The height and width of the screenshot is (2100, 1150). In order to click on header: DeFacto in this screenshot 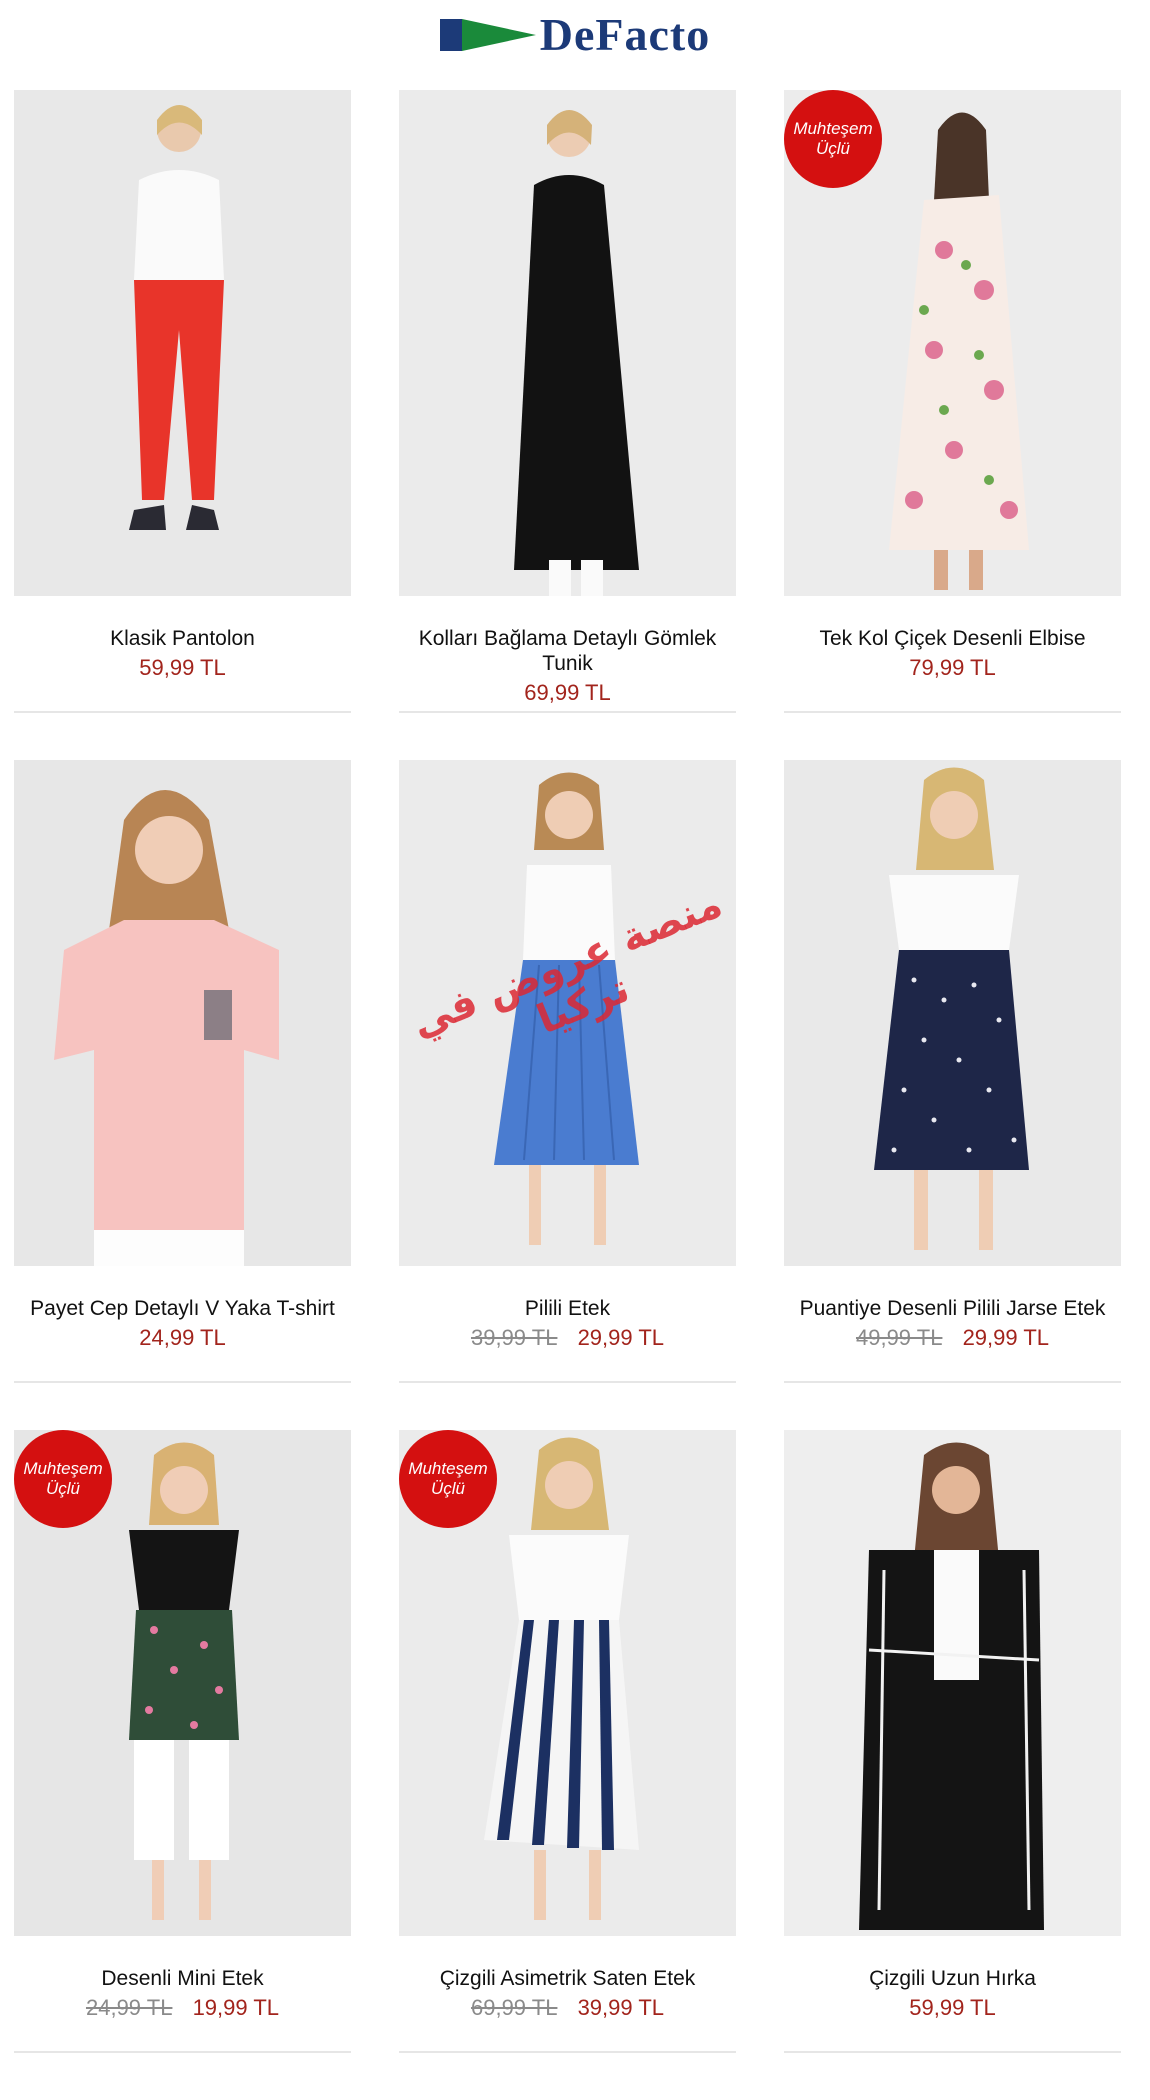, I will do `click(575, 35)`.